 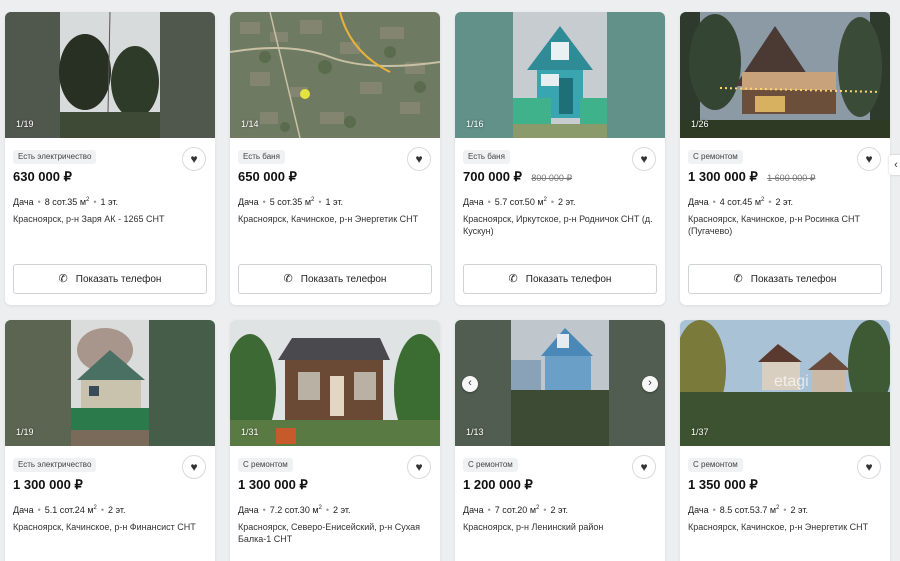 What do you see at coordinates (335, 383) in the screenshot?
I see `listing-photo: 1/31` at bounding box center [335, 383].